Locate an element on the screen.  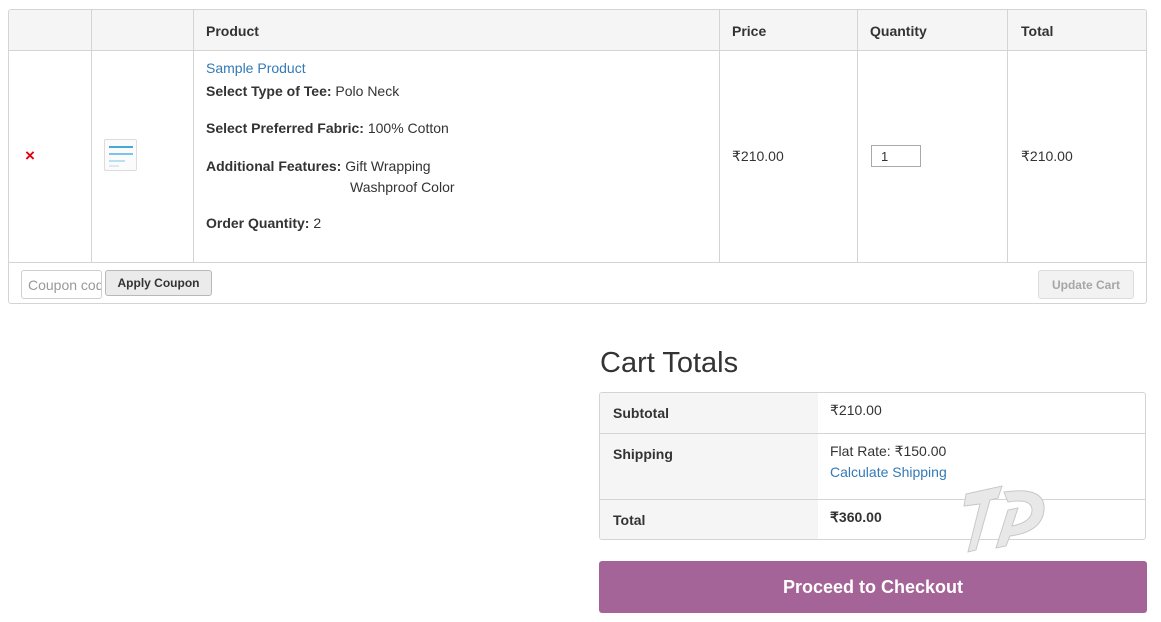
item-price: ₹210.00 is located at coordinates (758, 156).